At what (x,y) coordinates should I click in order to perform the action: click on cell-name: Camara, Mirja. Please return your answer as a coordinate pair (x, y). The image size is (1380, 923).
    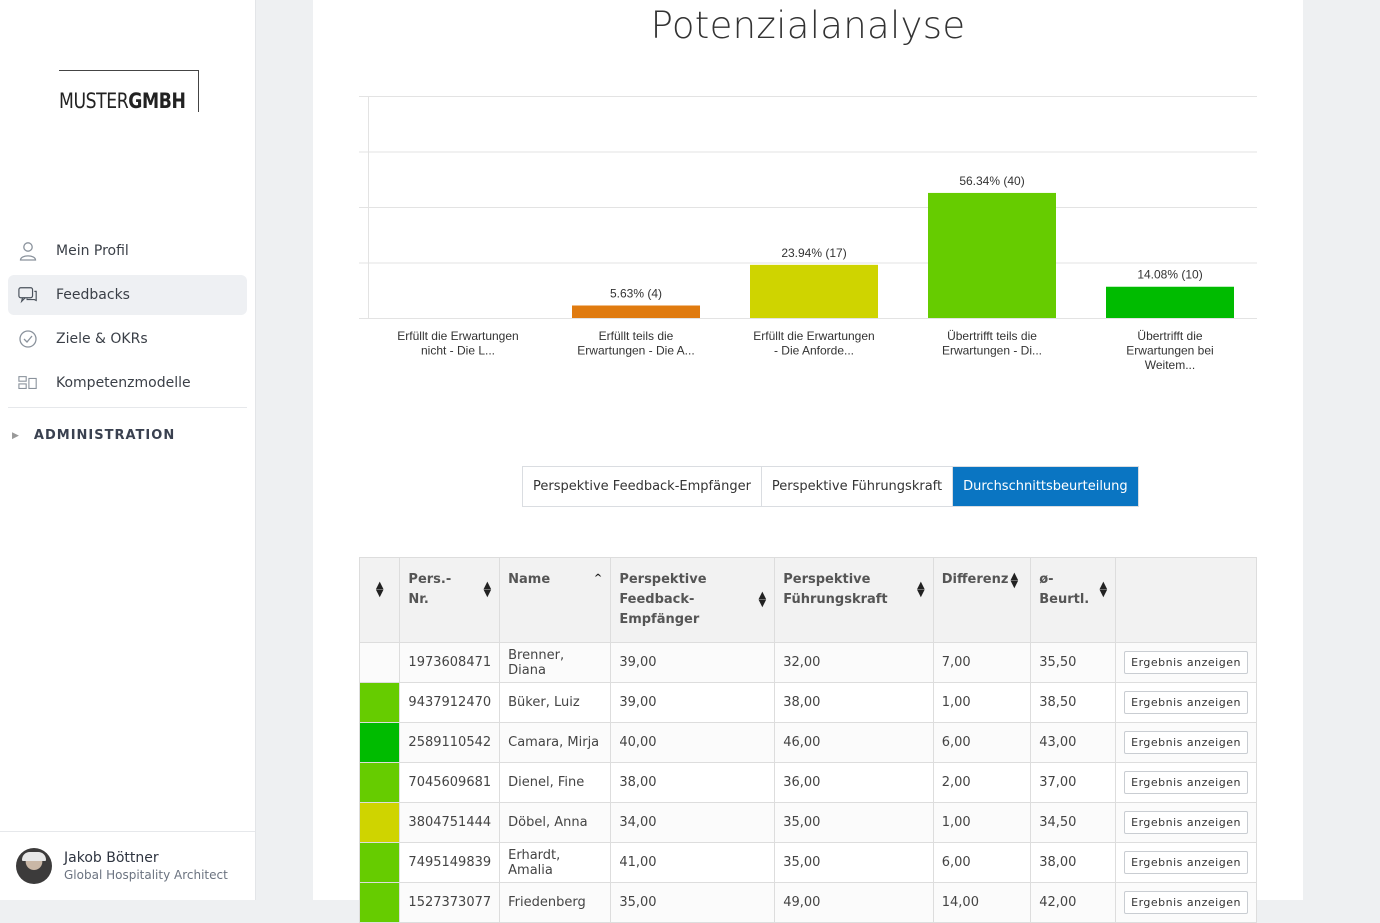
    Looking at the image, I should click on (555, 742).